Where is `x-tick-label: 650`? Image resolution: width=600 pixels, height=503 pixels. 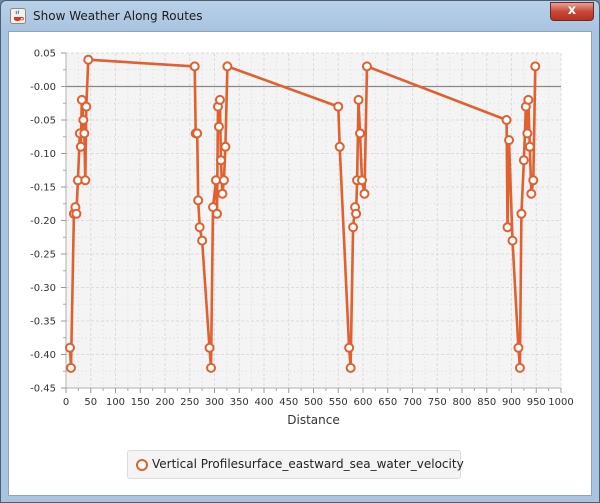 x-tick-label: 650 is located at coordinates (387, 402).